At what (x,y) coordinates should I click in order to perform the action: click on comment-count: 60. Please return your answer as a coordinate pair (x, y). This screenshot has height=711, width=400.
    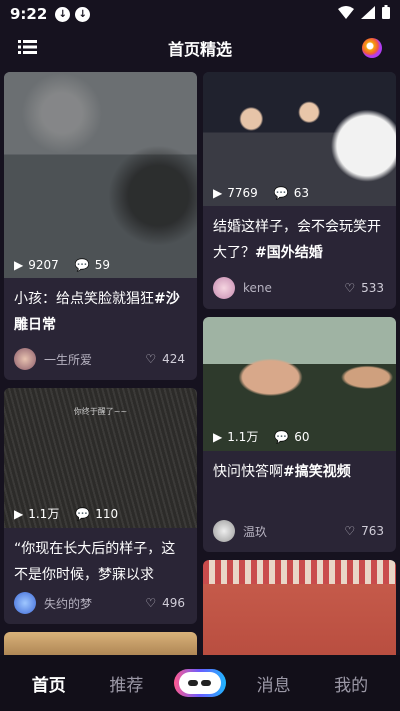
    Looking at the image, I should click on (302, 436).